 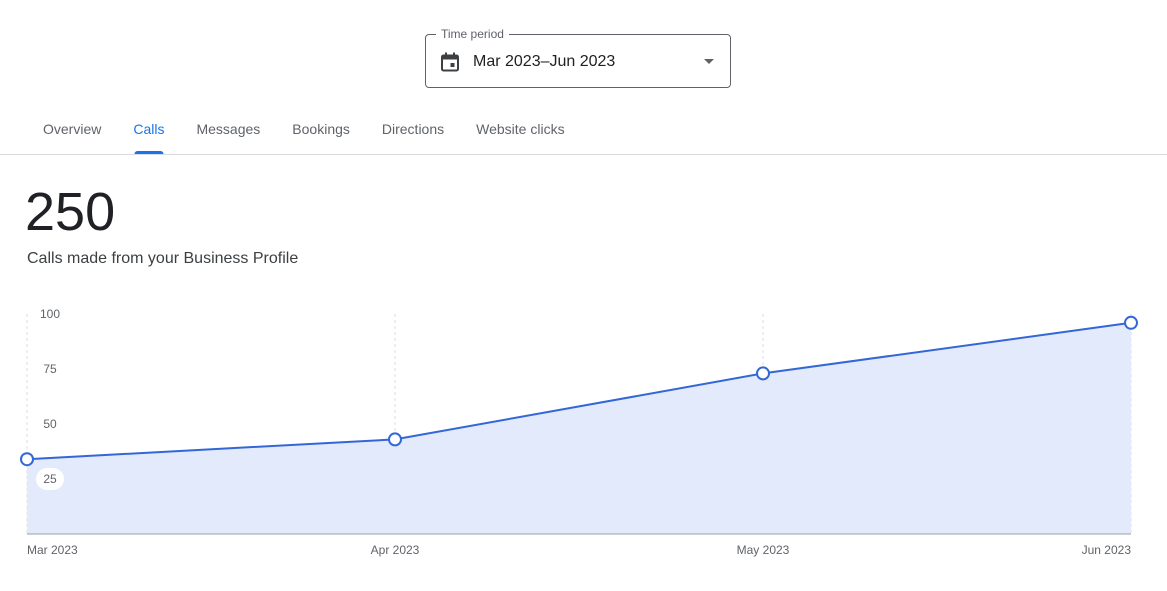 What do you see at coordinates (228, 132) in the screenshot?
I see `tab-messages: Messages` at bounding box center [228, 132].